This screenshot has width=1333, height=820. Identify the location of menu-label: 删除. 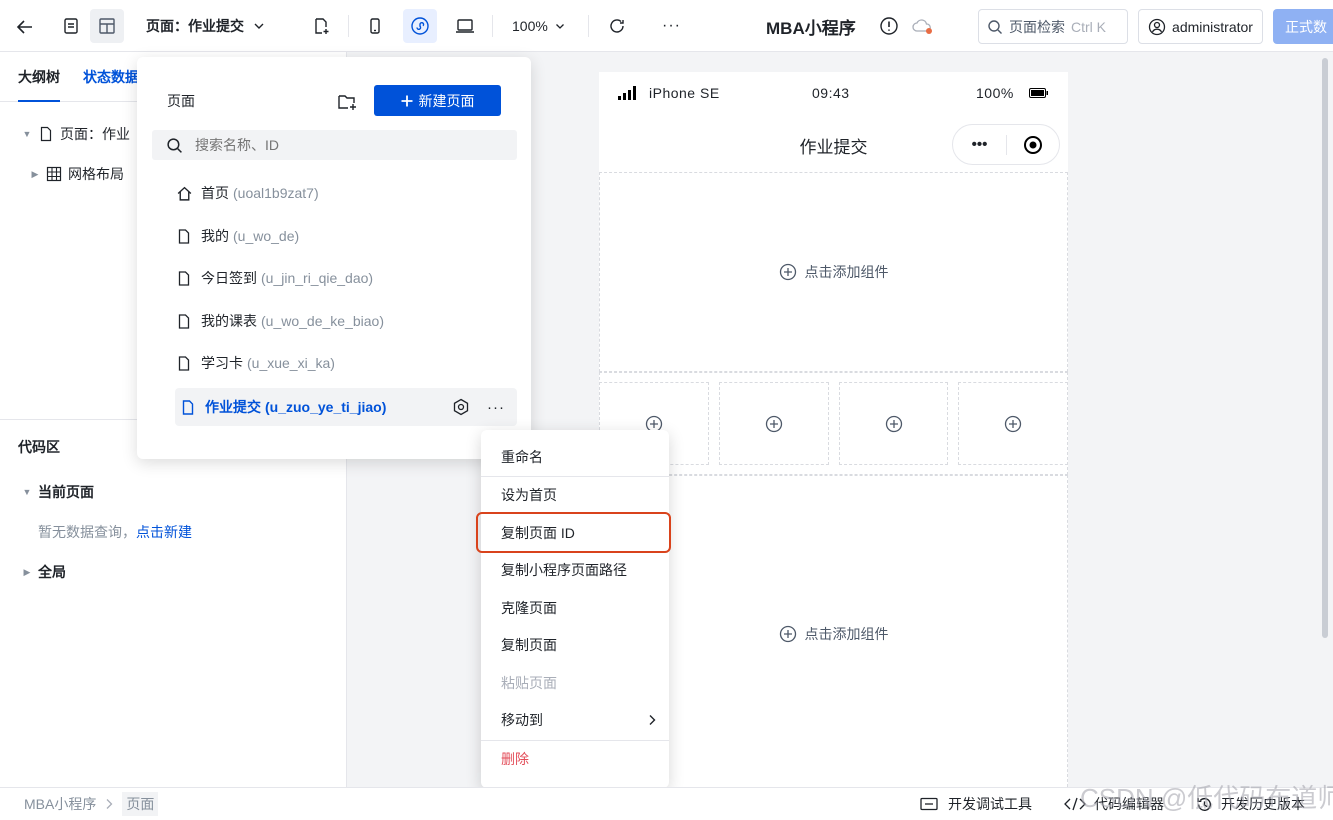
(515, 758).